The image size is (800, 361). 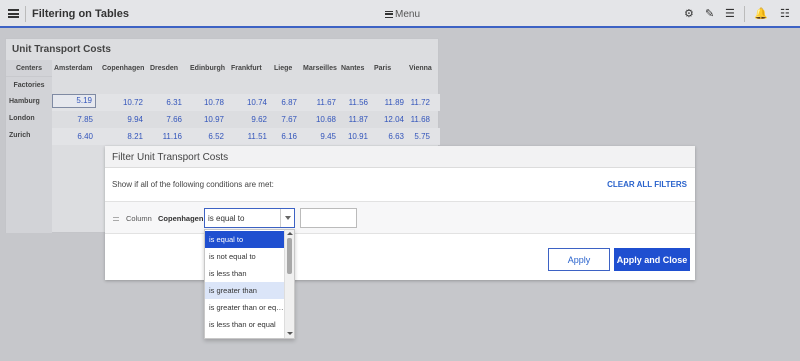 What do you see at coordinates (275, 119) in the screenshot?
I see `table-cell: 7.67` at bounding box center [275, 119].